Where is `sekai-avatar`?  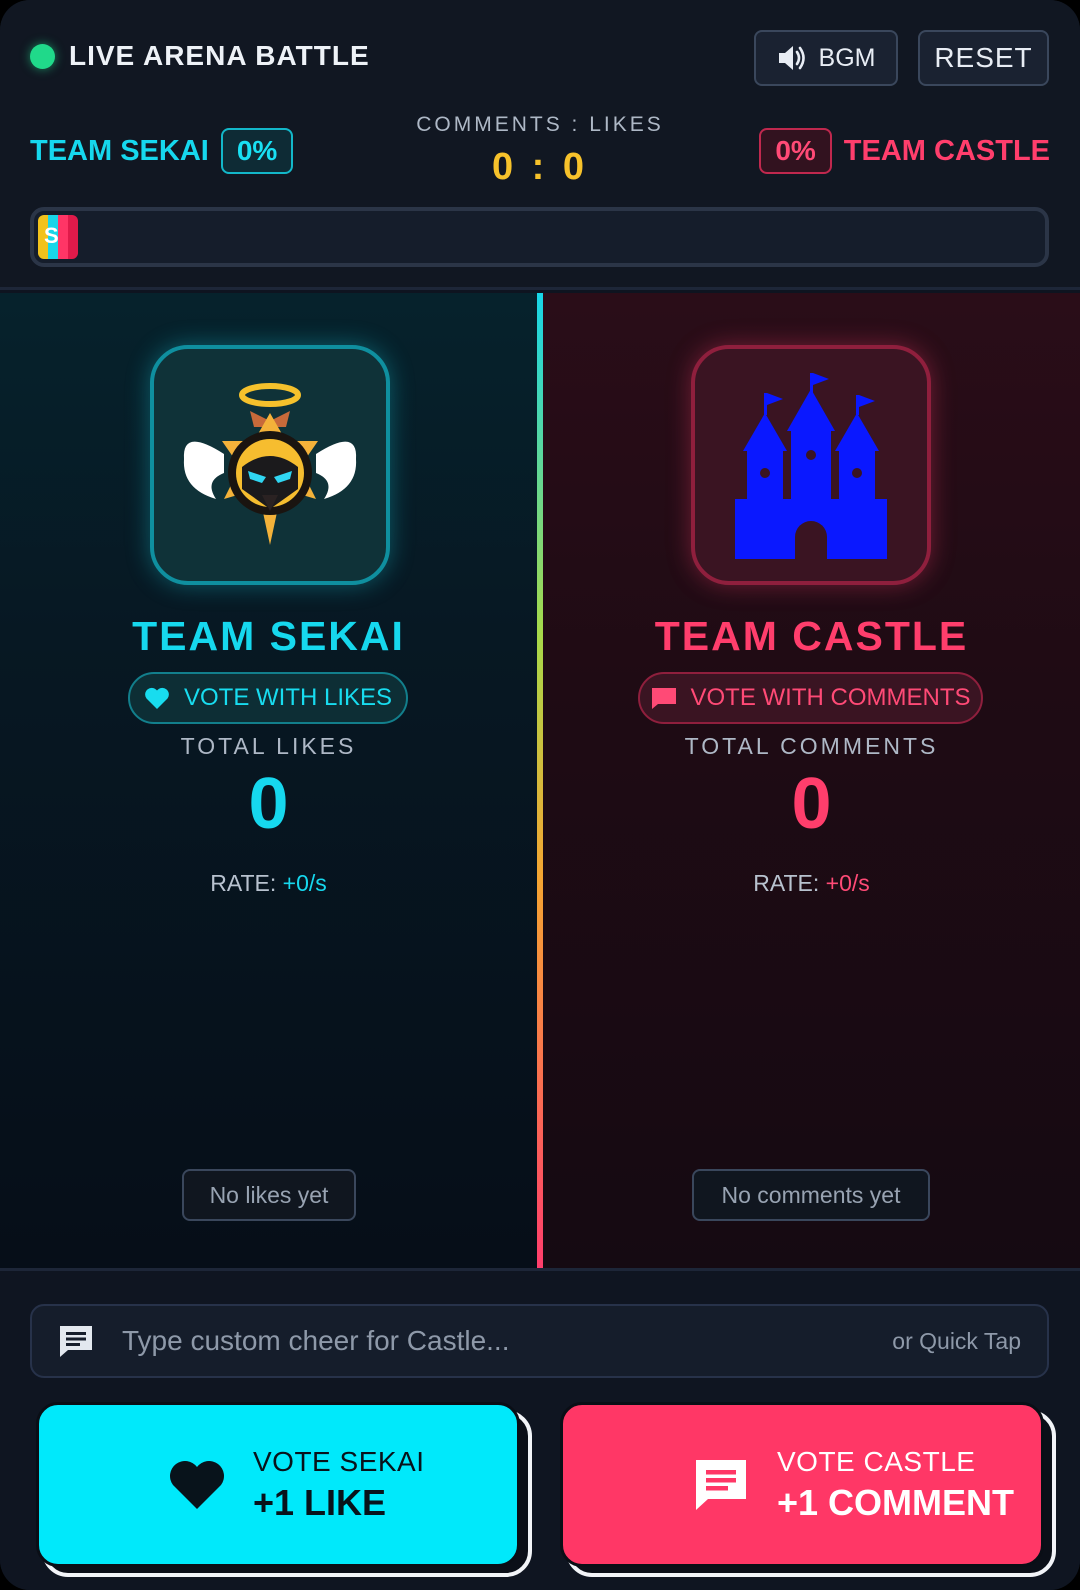
sekai-avatar is located at coordinates (270, 465).